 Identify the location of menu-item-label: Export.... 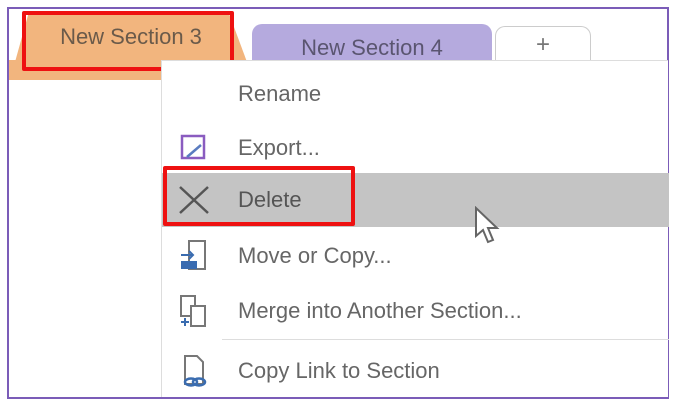
(279, 147).